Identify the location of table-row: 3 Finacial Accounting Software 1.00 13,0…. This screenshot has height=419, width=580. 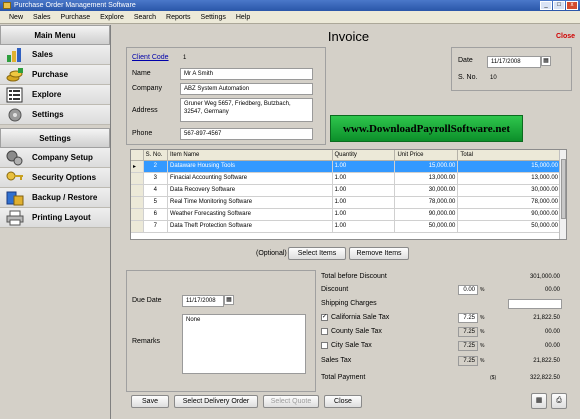
(346, 178).